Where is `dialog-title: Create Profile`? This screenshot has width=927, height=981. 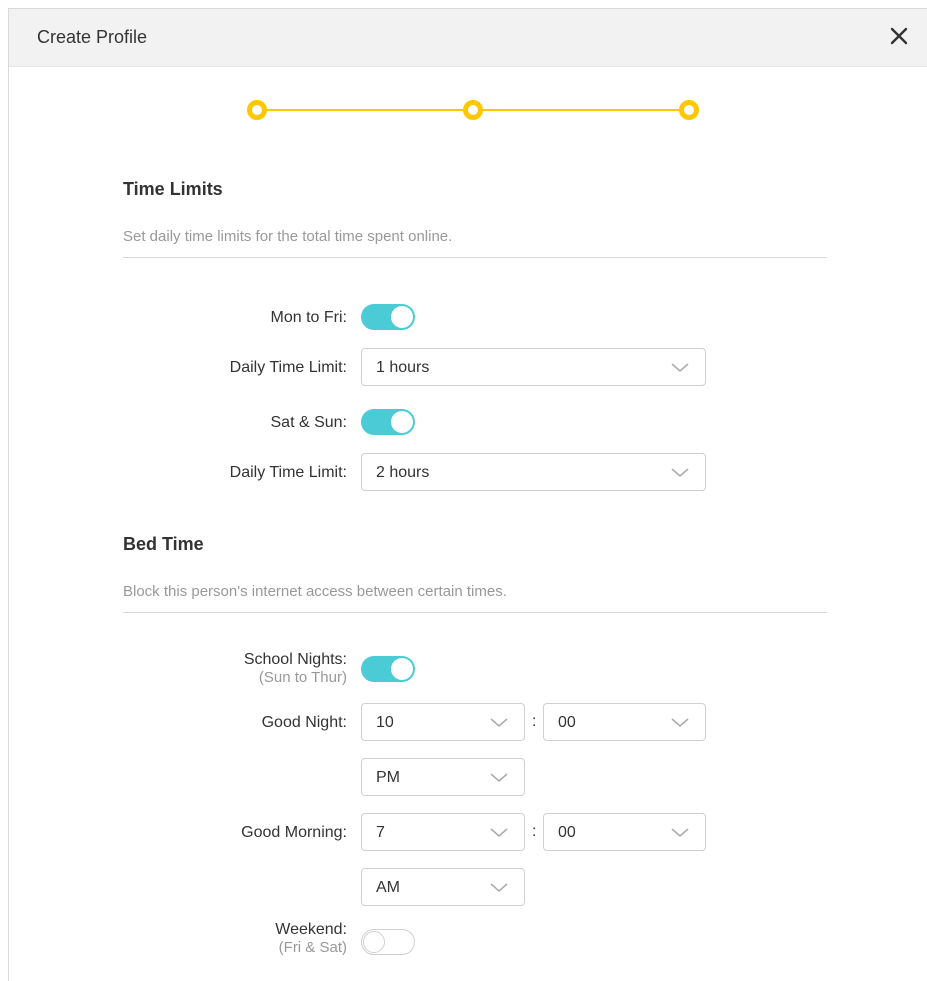
dialog-title: Create Profile is located at coordinates (92, 37).